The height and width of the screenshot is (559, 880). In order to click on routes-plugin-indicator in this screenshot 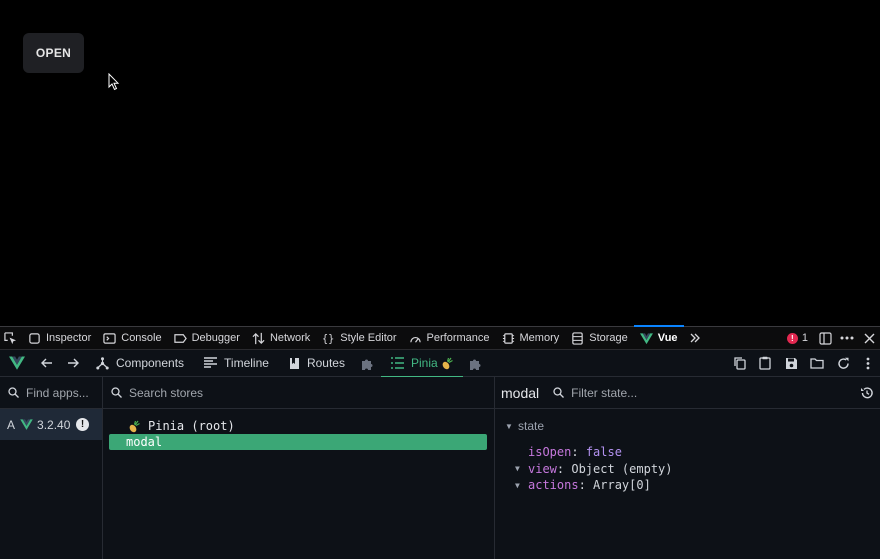, I will do `click(368, 363)`.